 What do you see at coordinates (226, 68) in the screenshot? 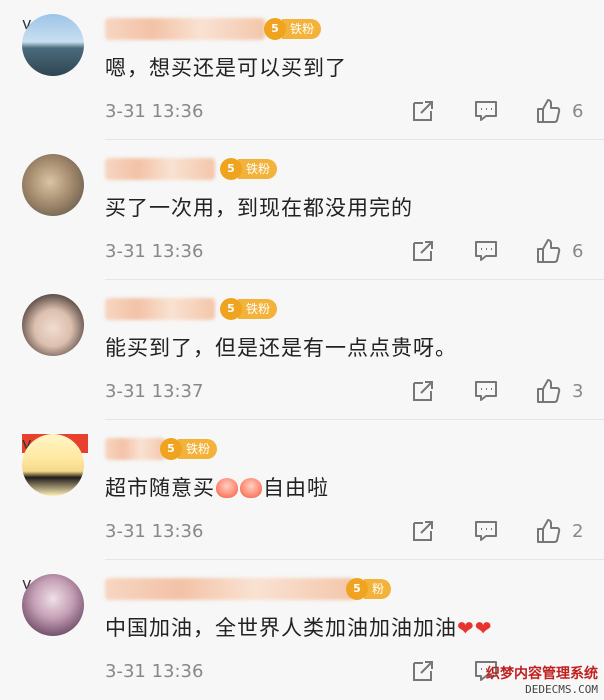
I see `comment-text: 嗯，想买还是可以买到了` at bounding box center [226, 68].